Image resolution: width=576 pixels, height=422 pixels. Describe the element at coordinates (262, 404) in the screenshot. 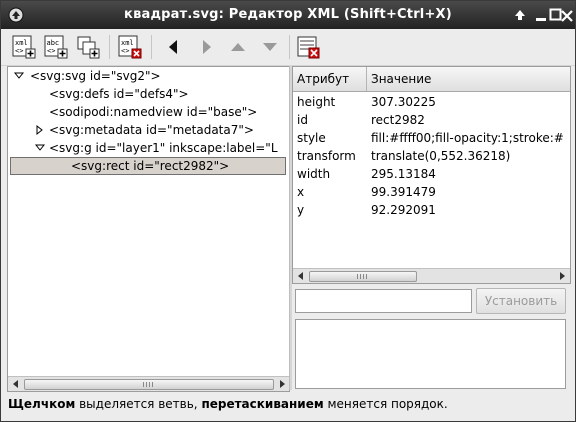

I see `status-text-drag: перетаскиванием` at that location.